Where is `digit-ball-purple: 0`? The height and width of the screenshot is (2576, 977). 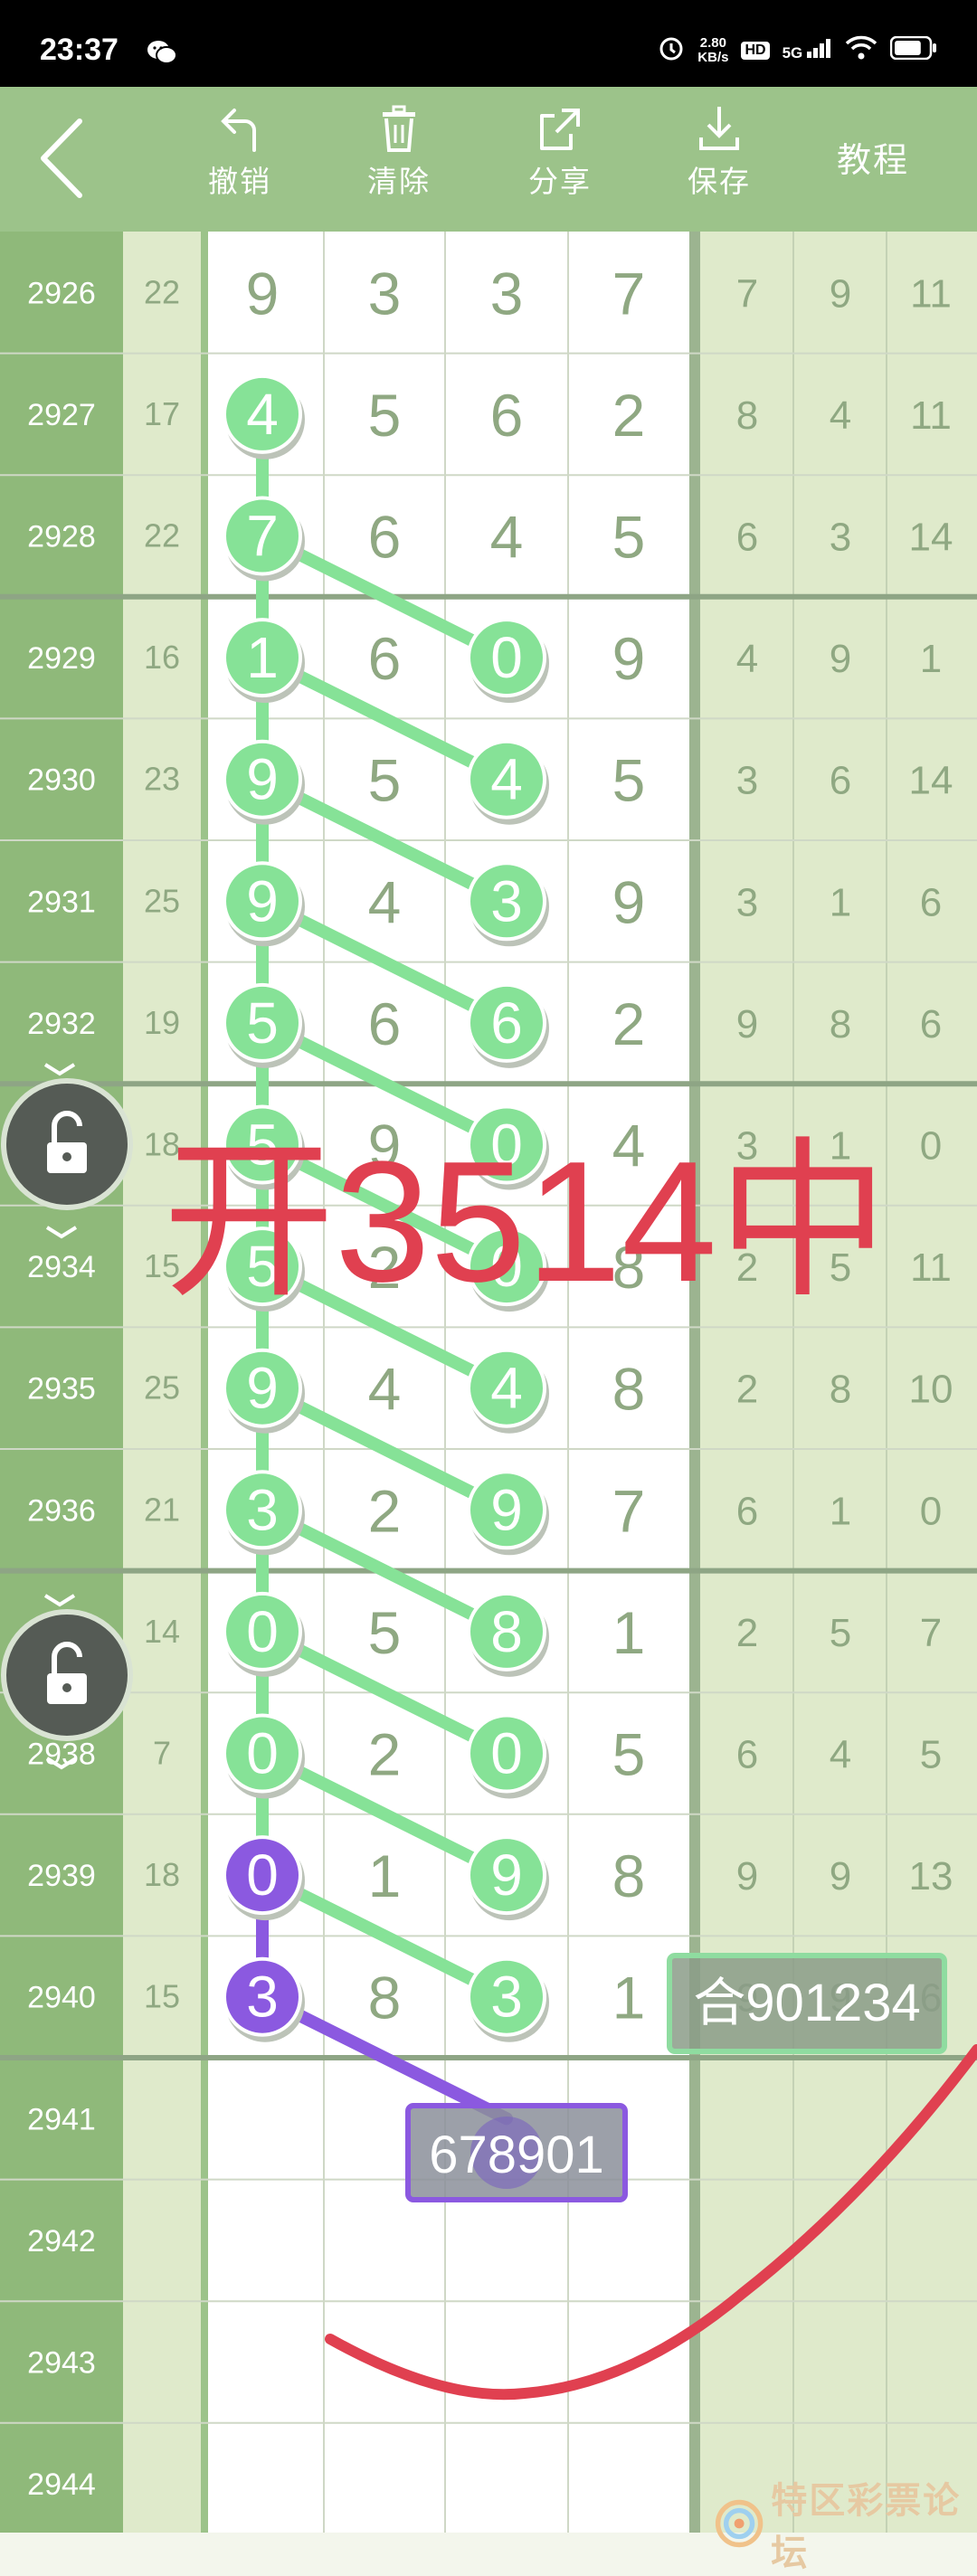 digit-ball-purple: 0 is located at coordinates (264, 1878).